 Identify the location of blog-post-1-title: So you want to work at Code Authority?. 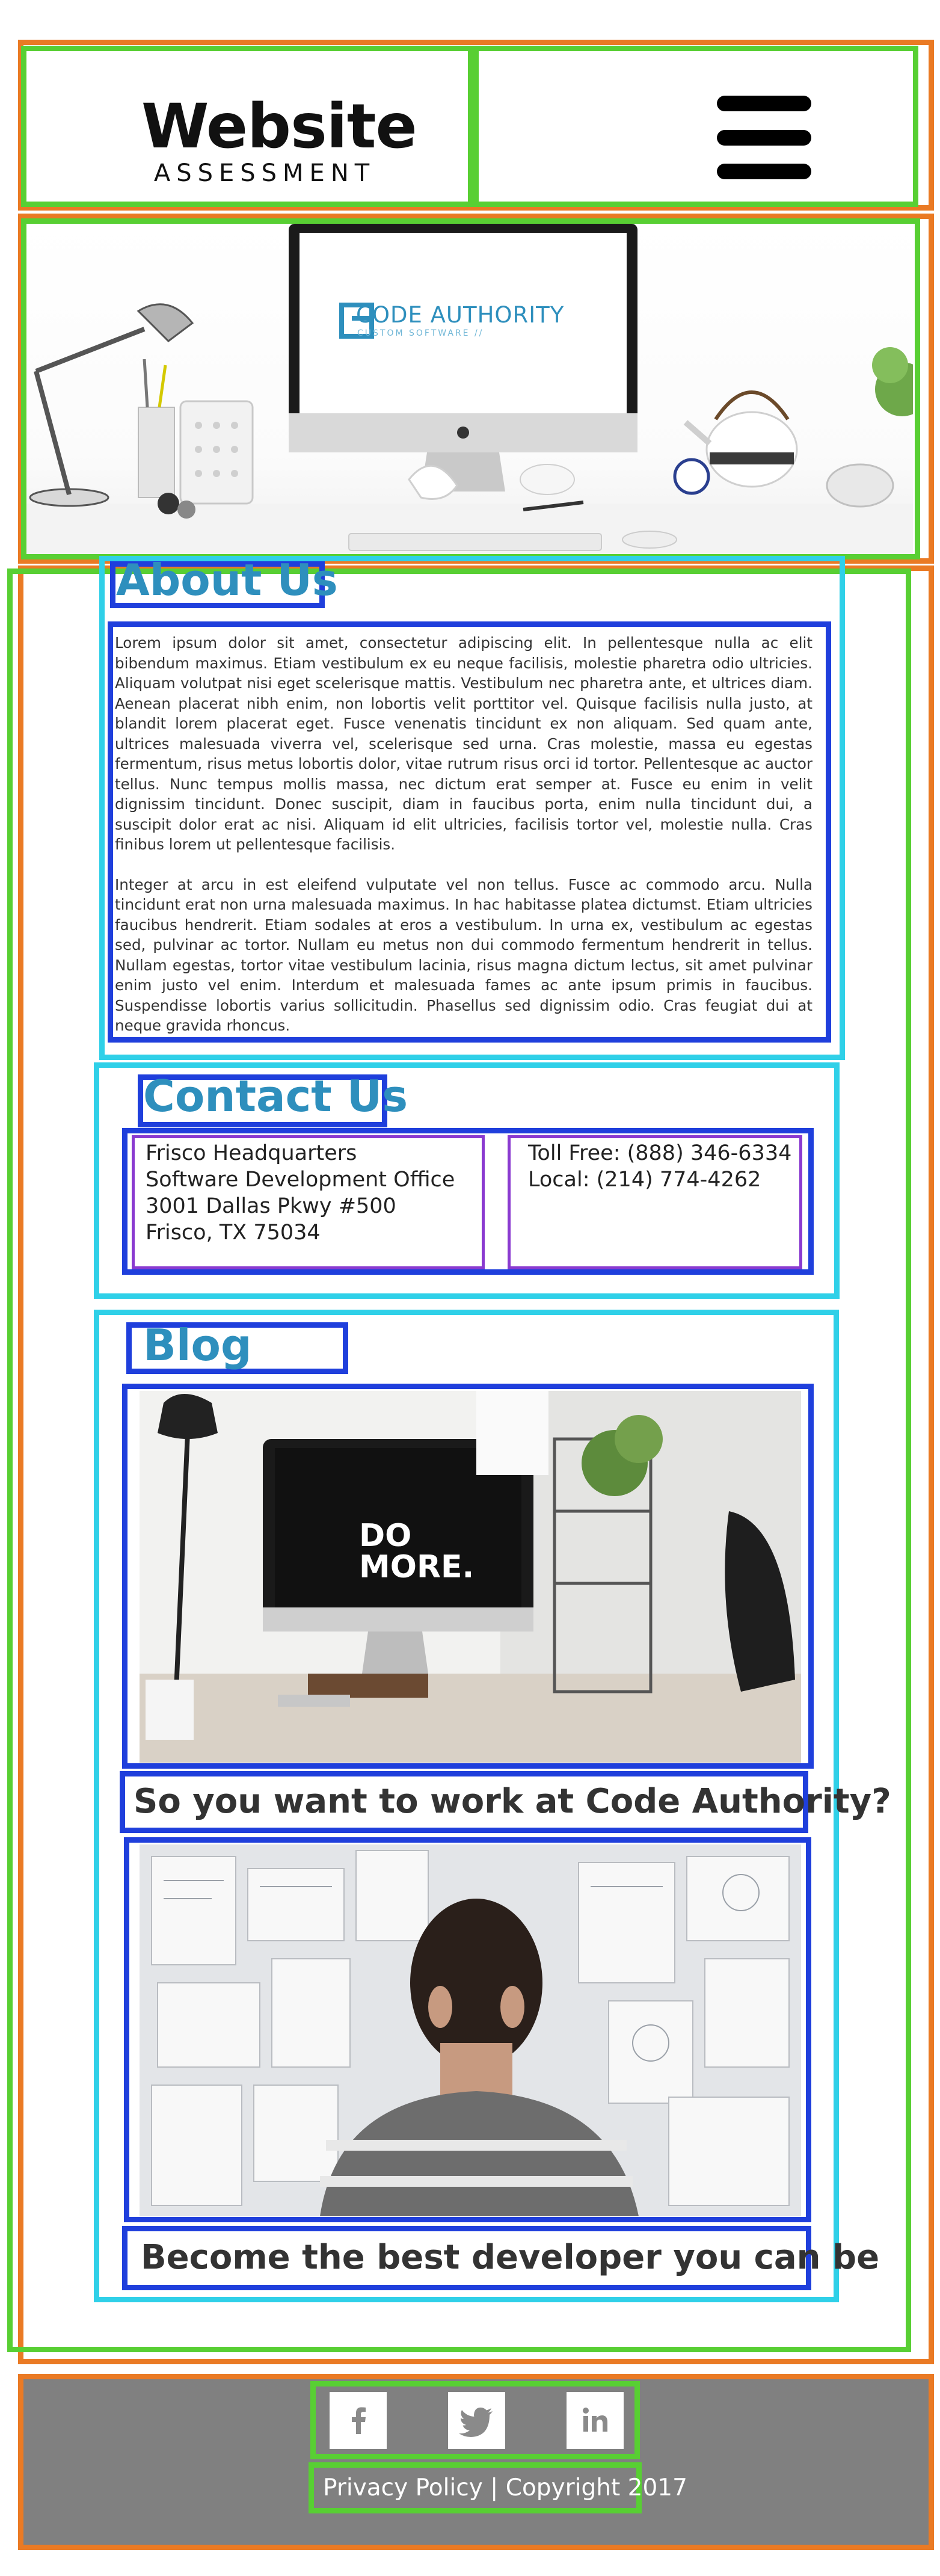
(512, 1802).